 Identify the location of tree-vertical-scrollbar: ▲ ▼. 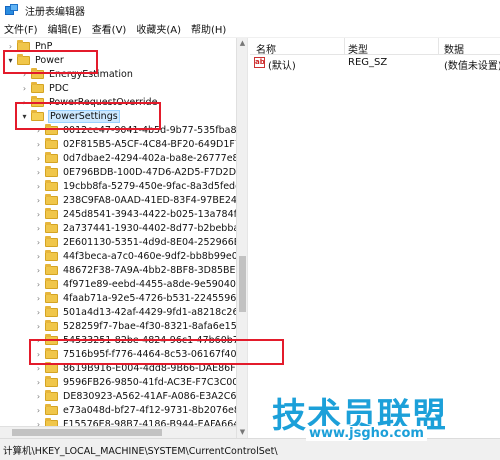
(241, 238).